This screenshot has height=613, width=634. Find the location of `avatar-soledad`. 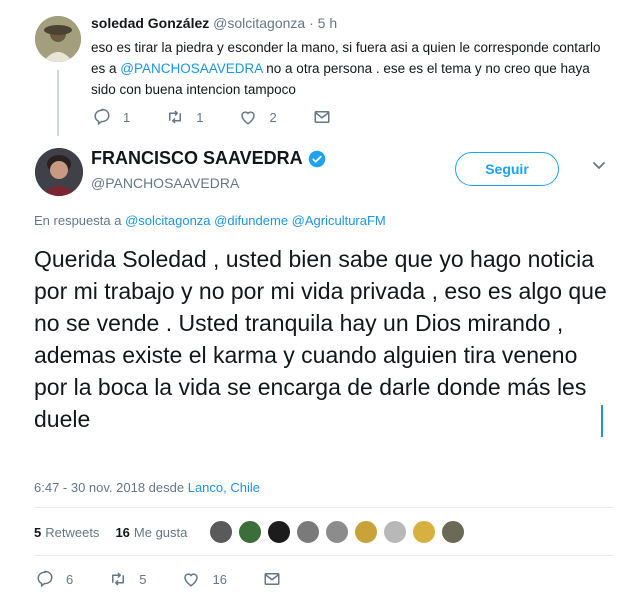

avatar-soledad is located at coordinates (58, 39).